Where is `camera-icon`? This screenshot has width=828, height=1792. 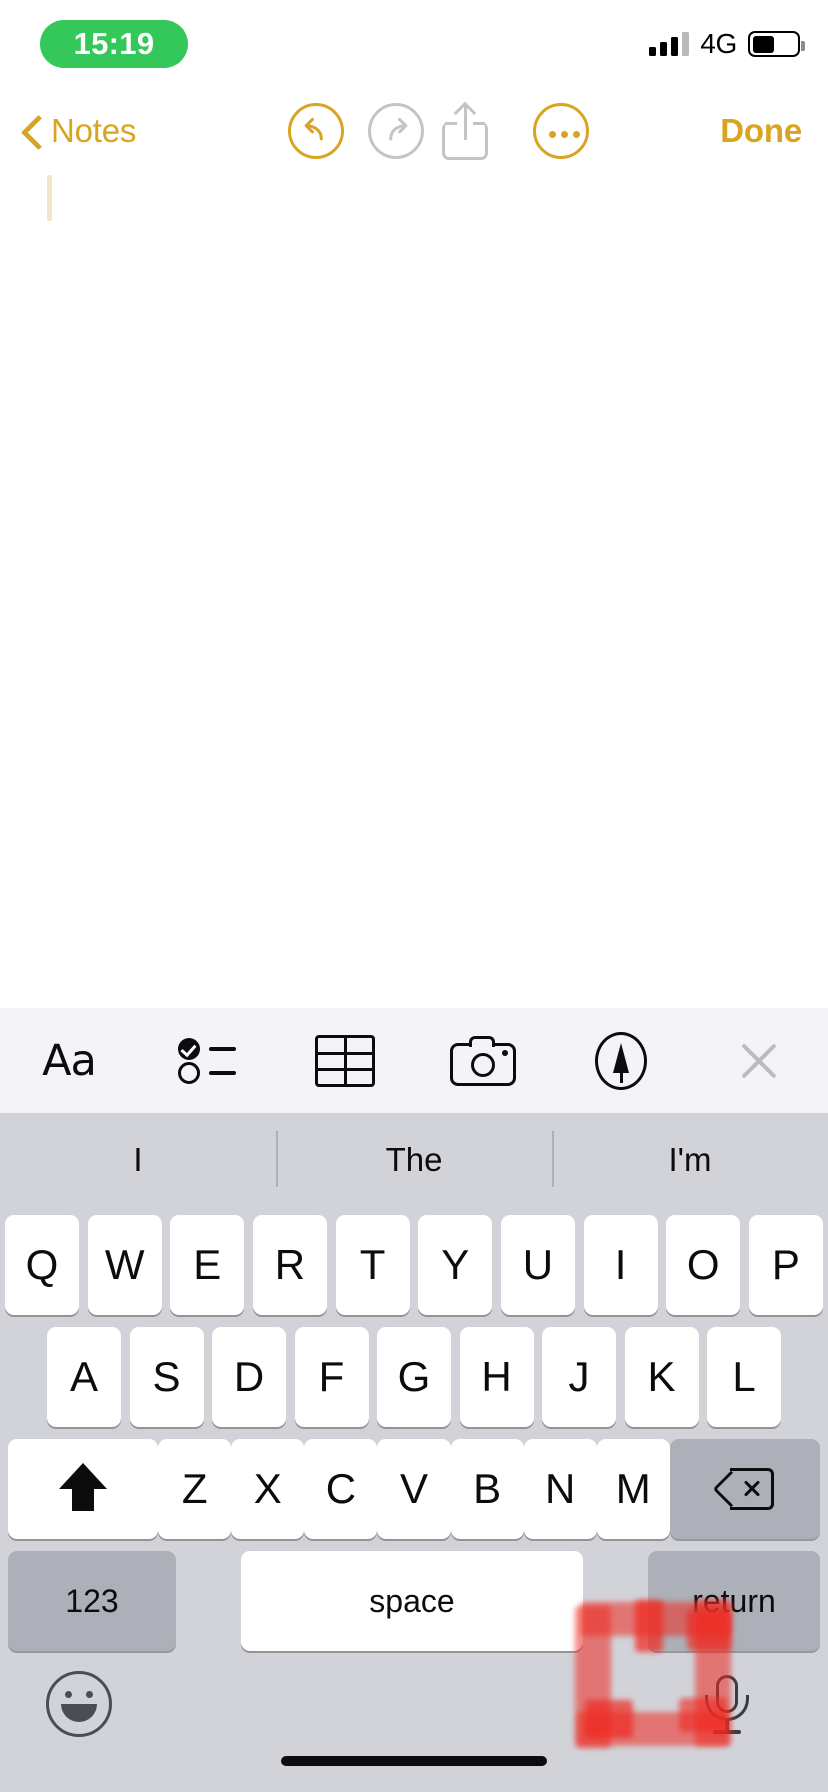 camera-icon is located at coordinates (483, 1060).